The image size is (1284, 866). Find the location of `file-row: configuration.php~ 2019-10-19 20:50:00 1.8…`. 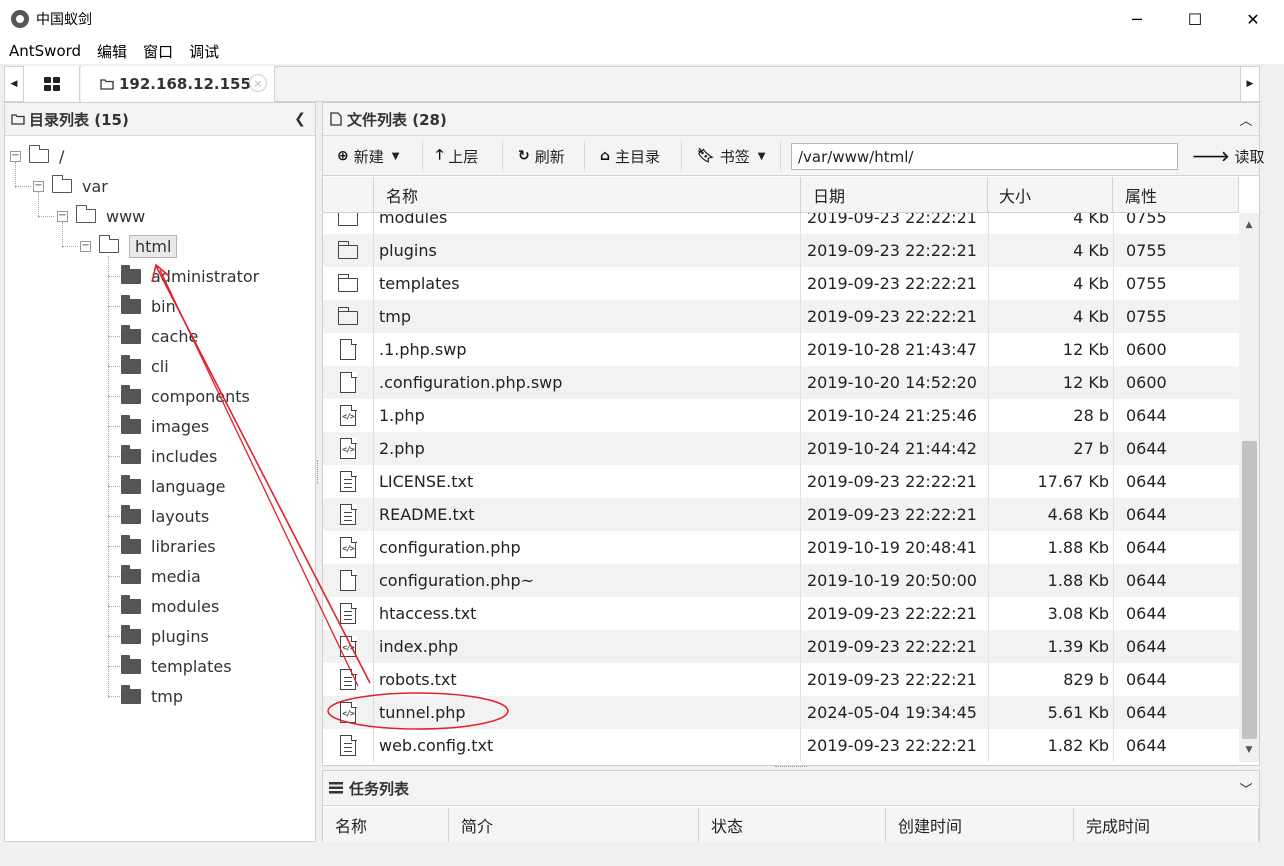

file-row: configuration.php~ 2019-10-19 20:50:00 1.8… is located at coordinates (781, 580).